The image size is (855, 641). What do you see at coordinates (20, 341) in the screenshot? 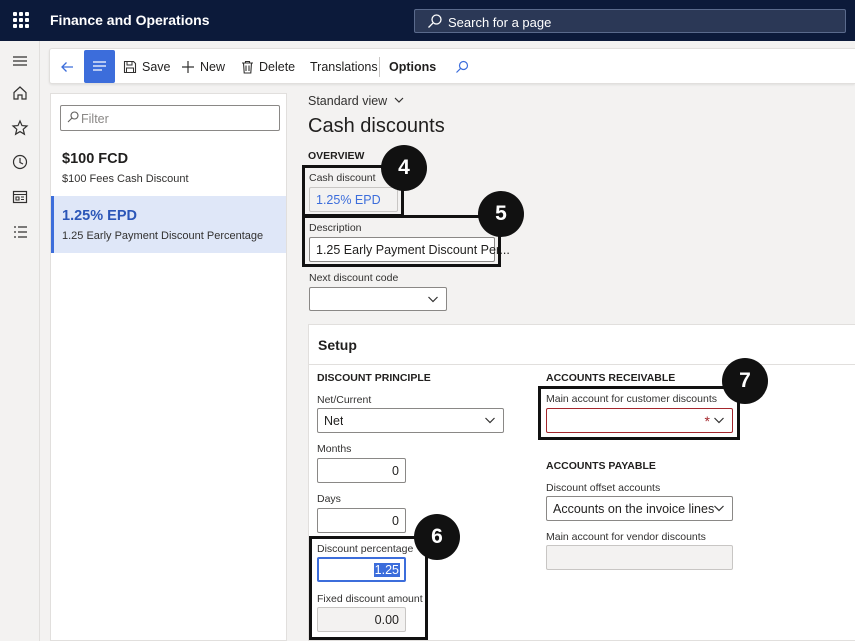
I see `navigation-rail` at bounding box center [20, 341].